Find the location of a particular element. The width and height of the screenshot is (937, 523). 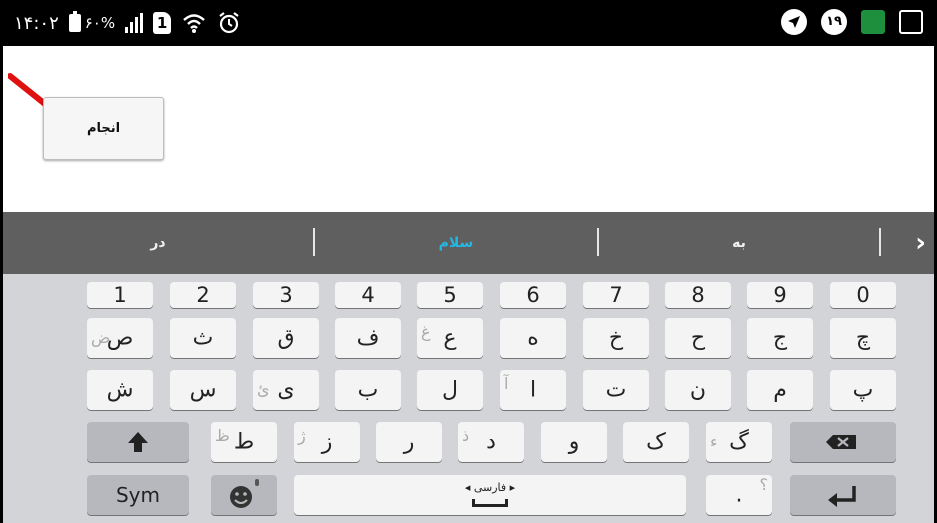

done-button: انجام is located at coordinates (103, 128).